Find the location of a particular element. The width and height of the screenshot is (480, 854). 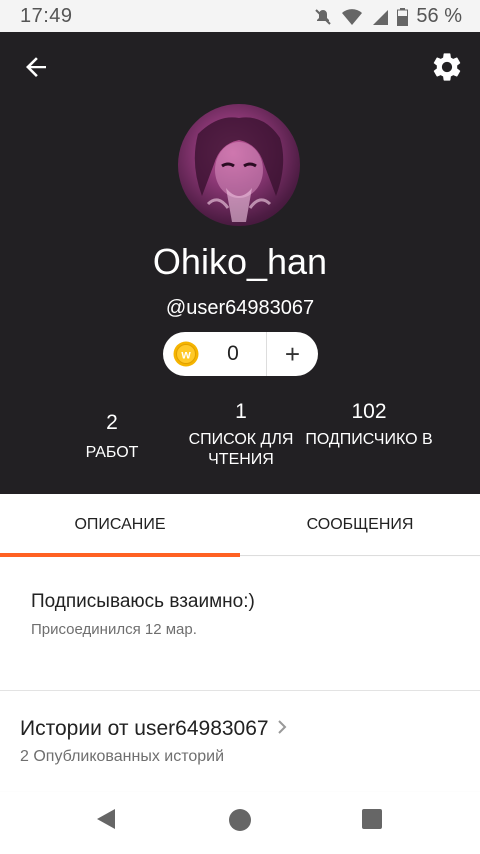

system-nav-bar is located at coordinates (240, 823).